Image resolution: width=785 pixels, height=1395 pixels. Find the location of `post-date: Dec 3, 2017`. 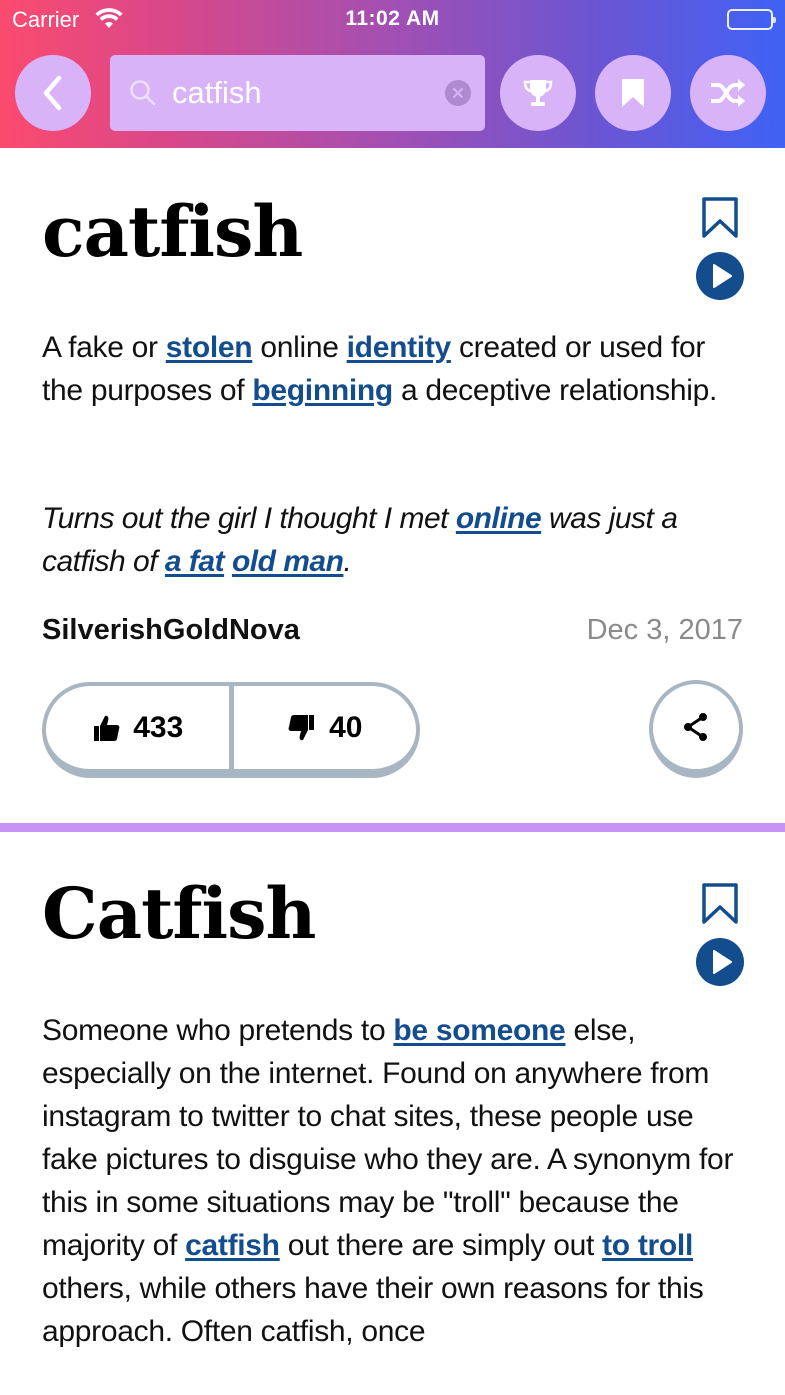

post-date: Dec 3, 2017 is located at coordinates (664, 630).